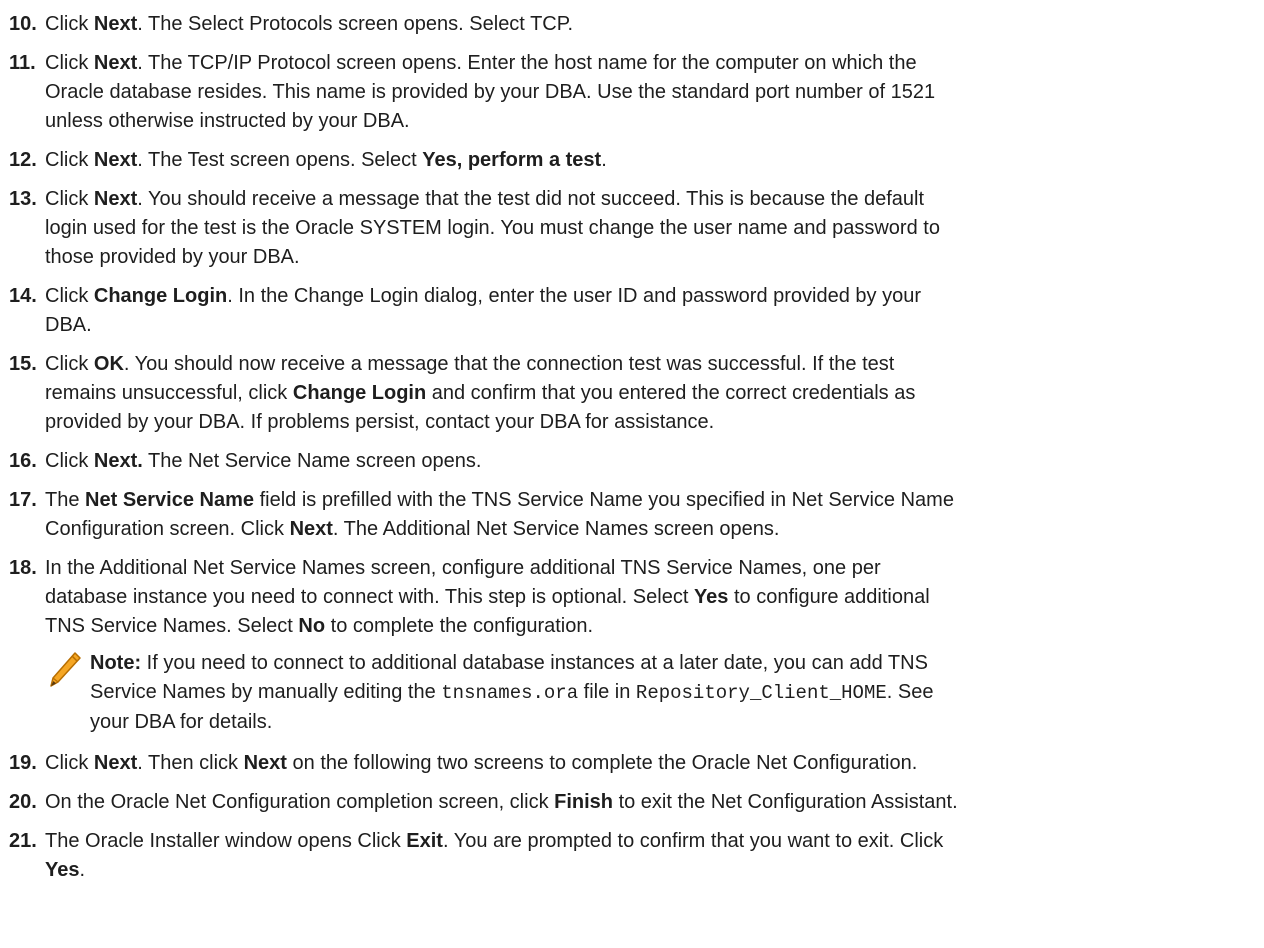 The width and height of the screenshot is (1264, 948). I want to click on code-text: Repository_Client_HOME, so click(761, 693).